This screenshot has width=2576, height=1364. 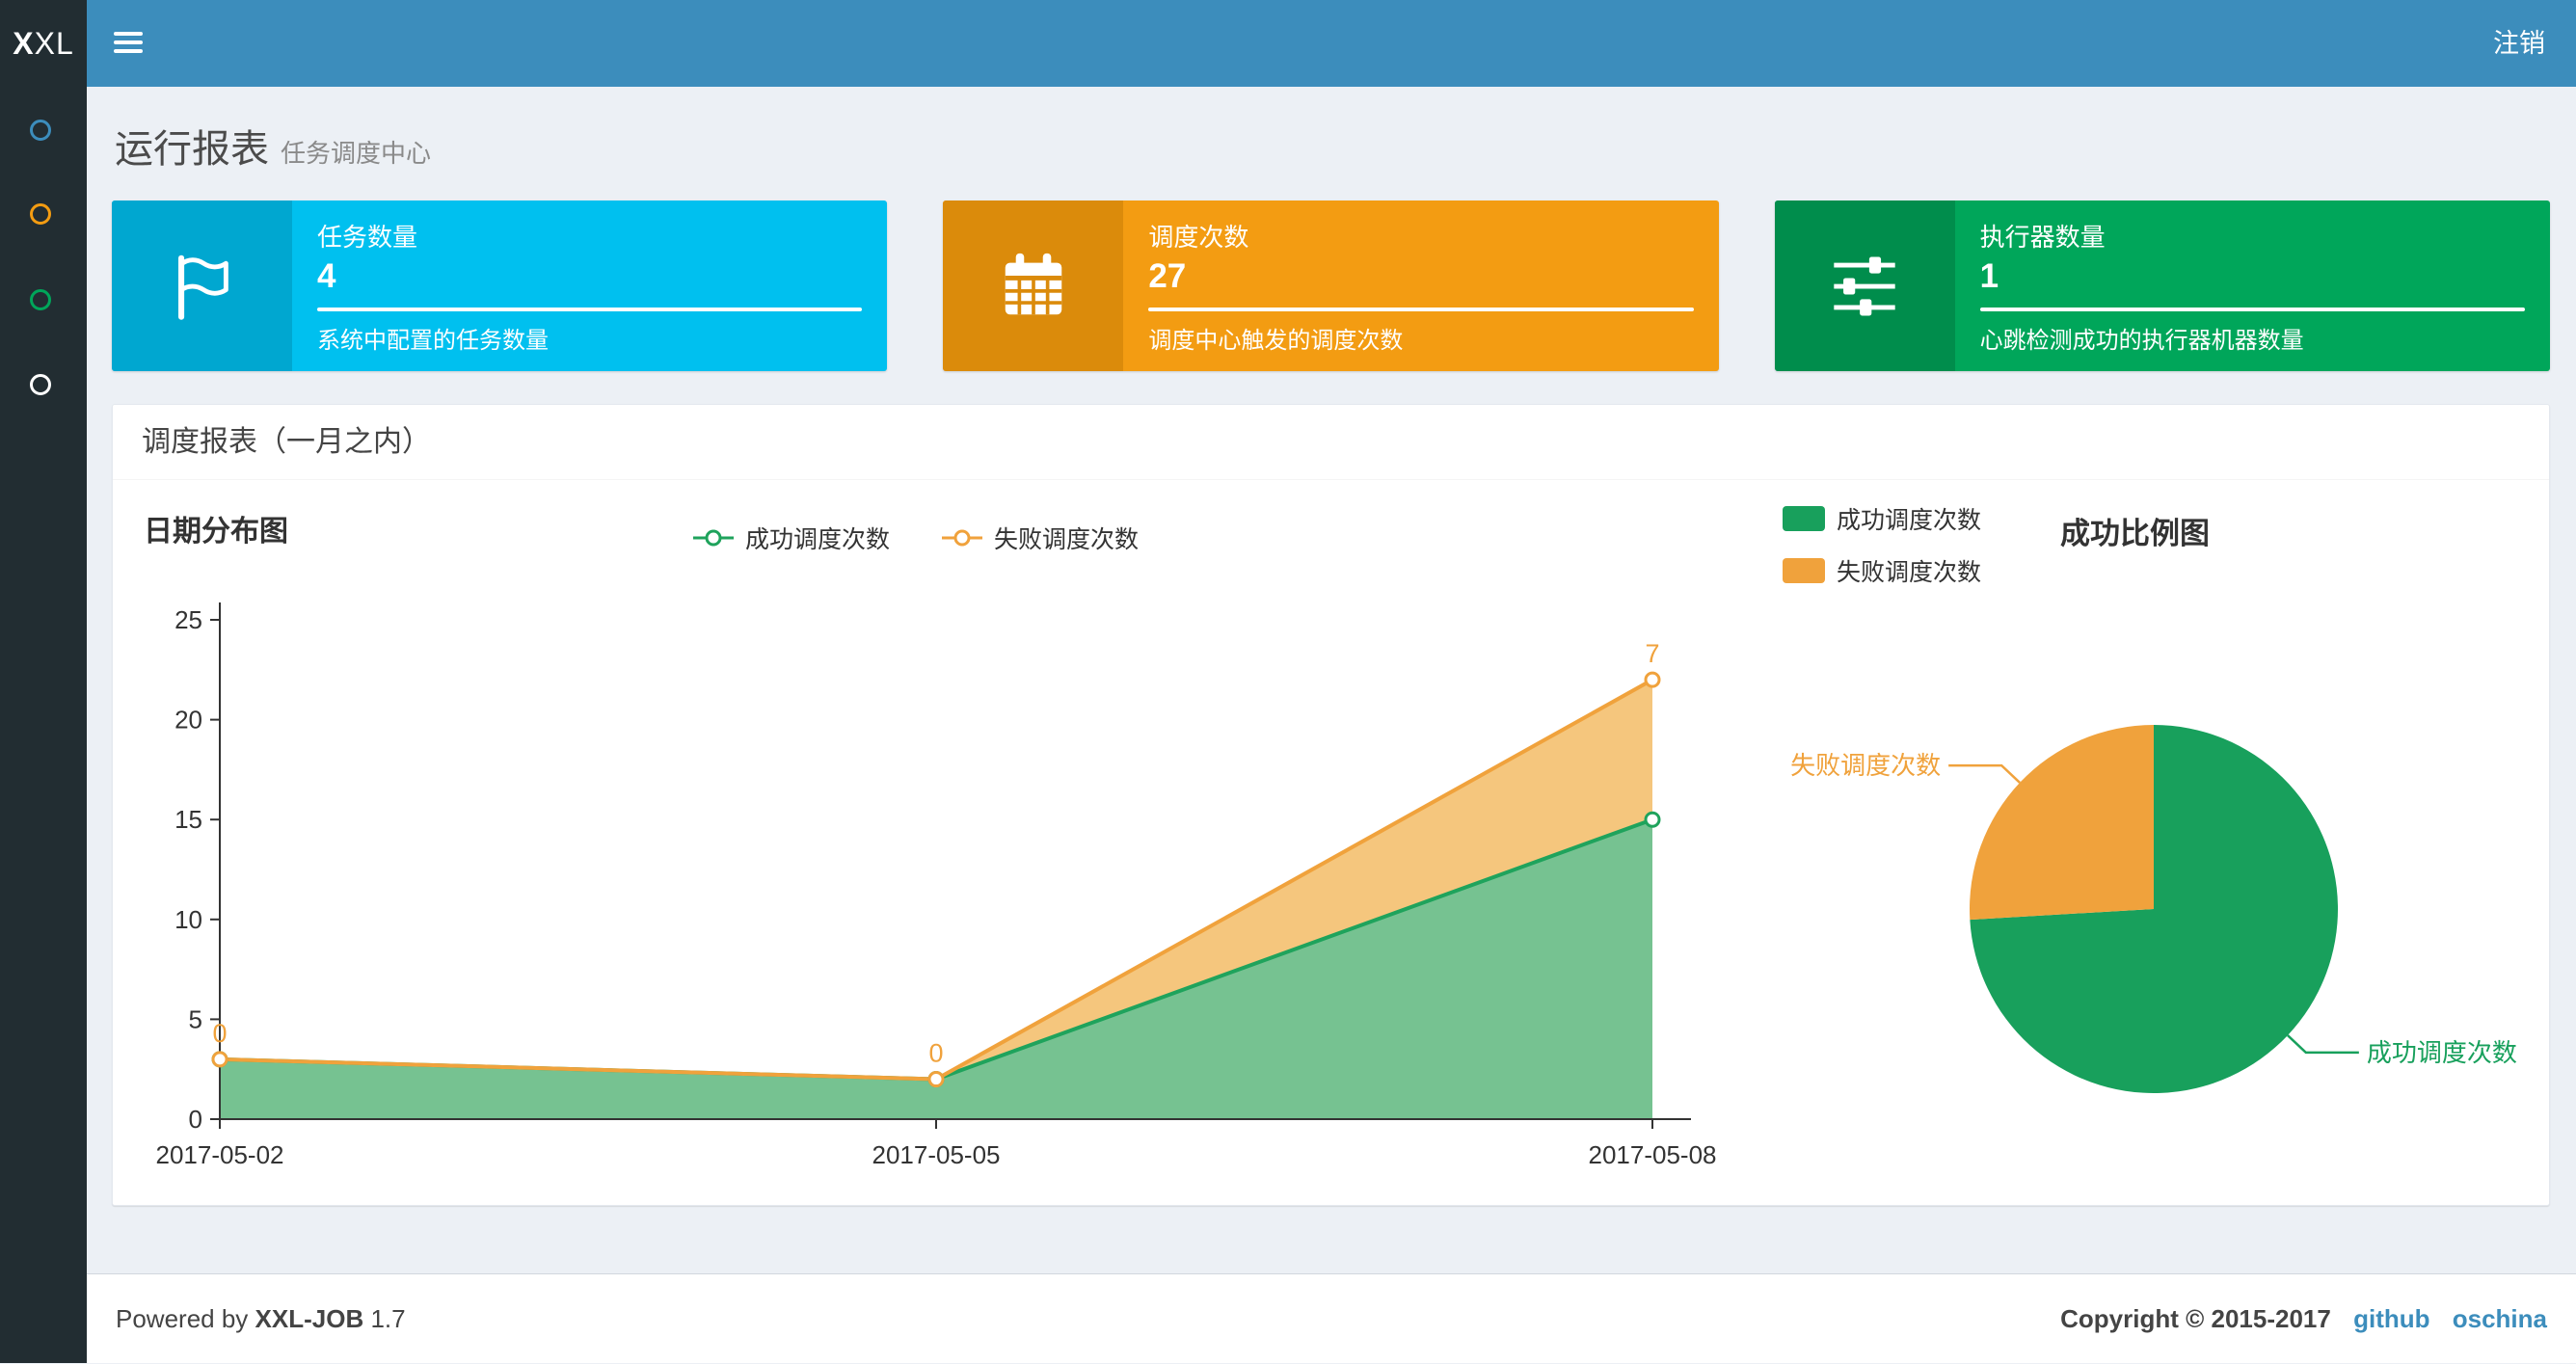 I want to click on info-box-title: 调度次数, so click(x=1199, y=237).